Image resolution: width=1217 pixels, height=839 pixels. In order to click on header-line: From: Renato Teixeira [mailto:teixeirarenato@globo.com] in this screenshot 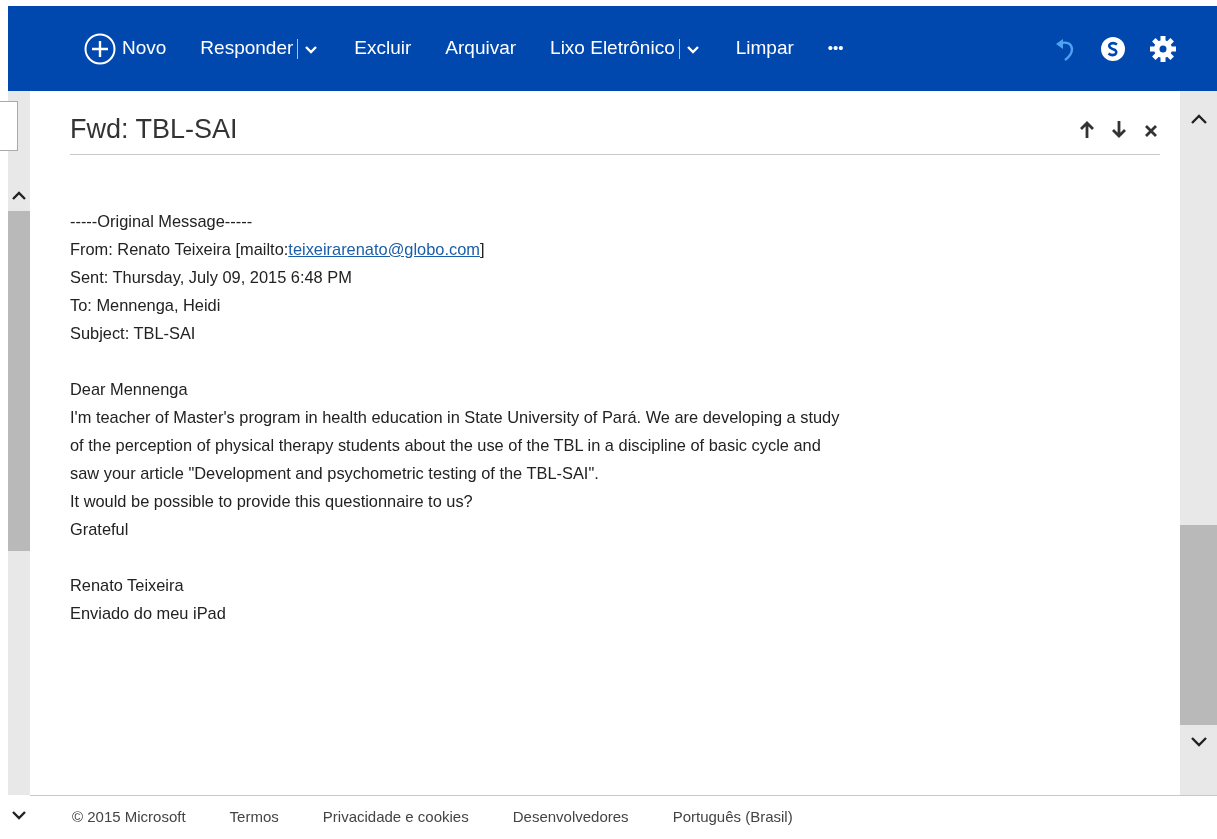, I will do `click(278, 249)`.